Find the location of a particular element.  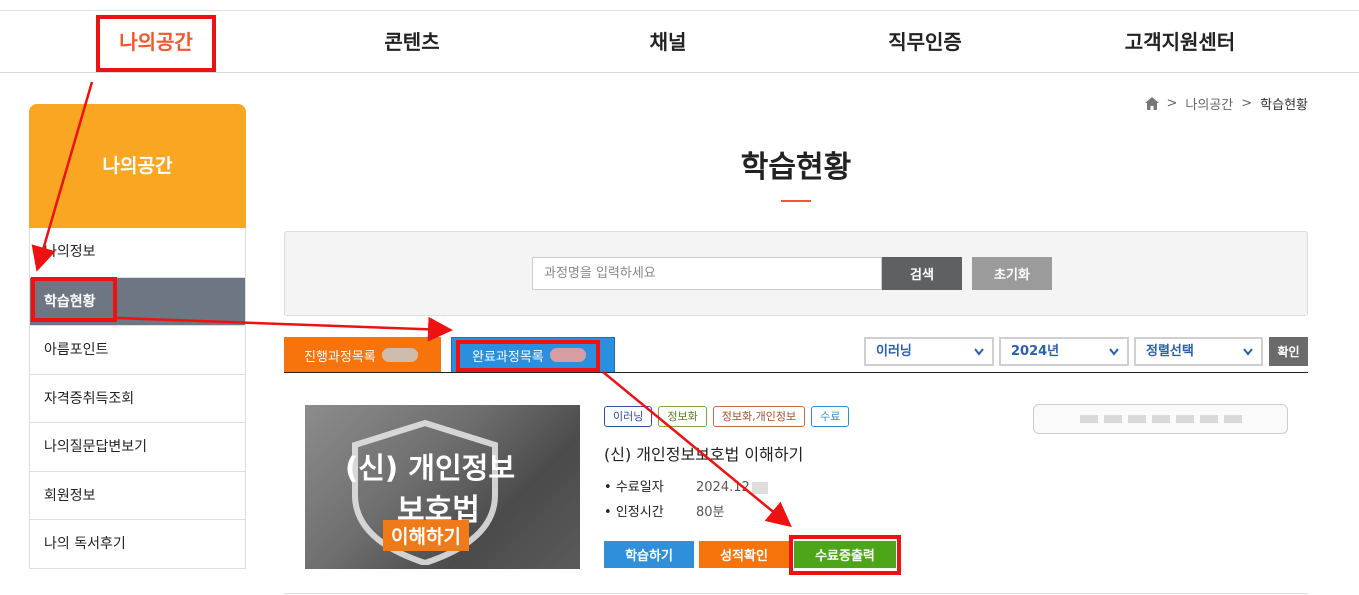

title-underline is located at coordinates (796, 201).